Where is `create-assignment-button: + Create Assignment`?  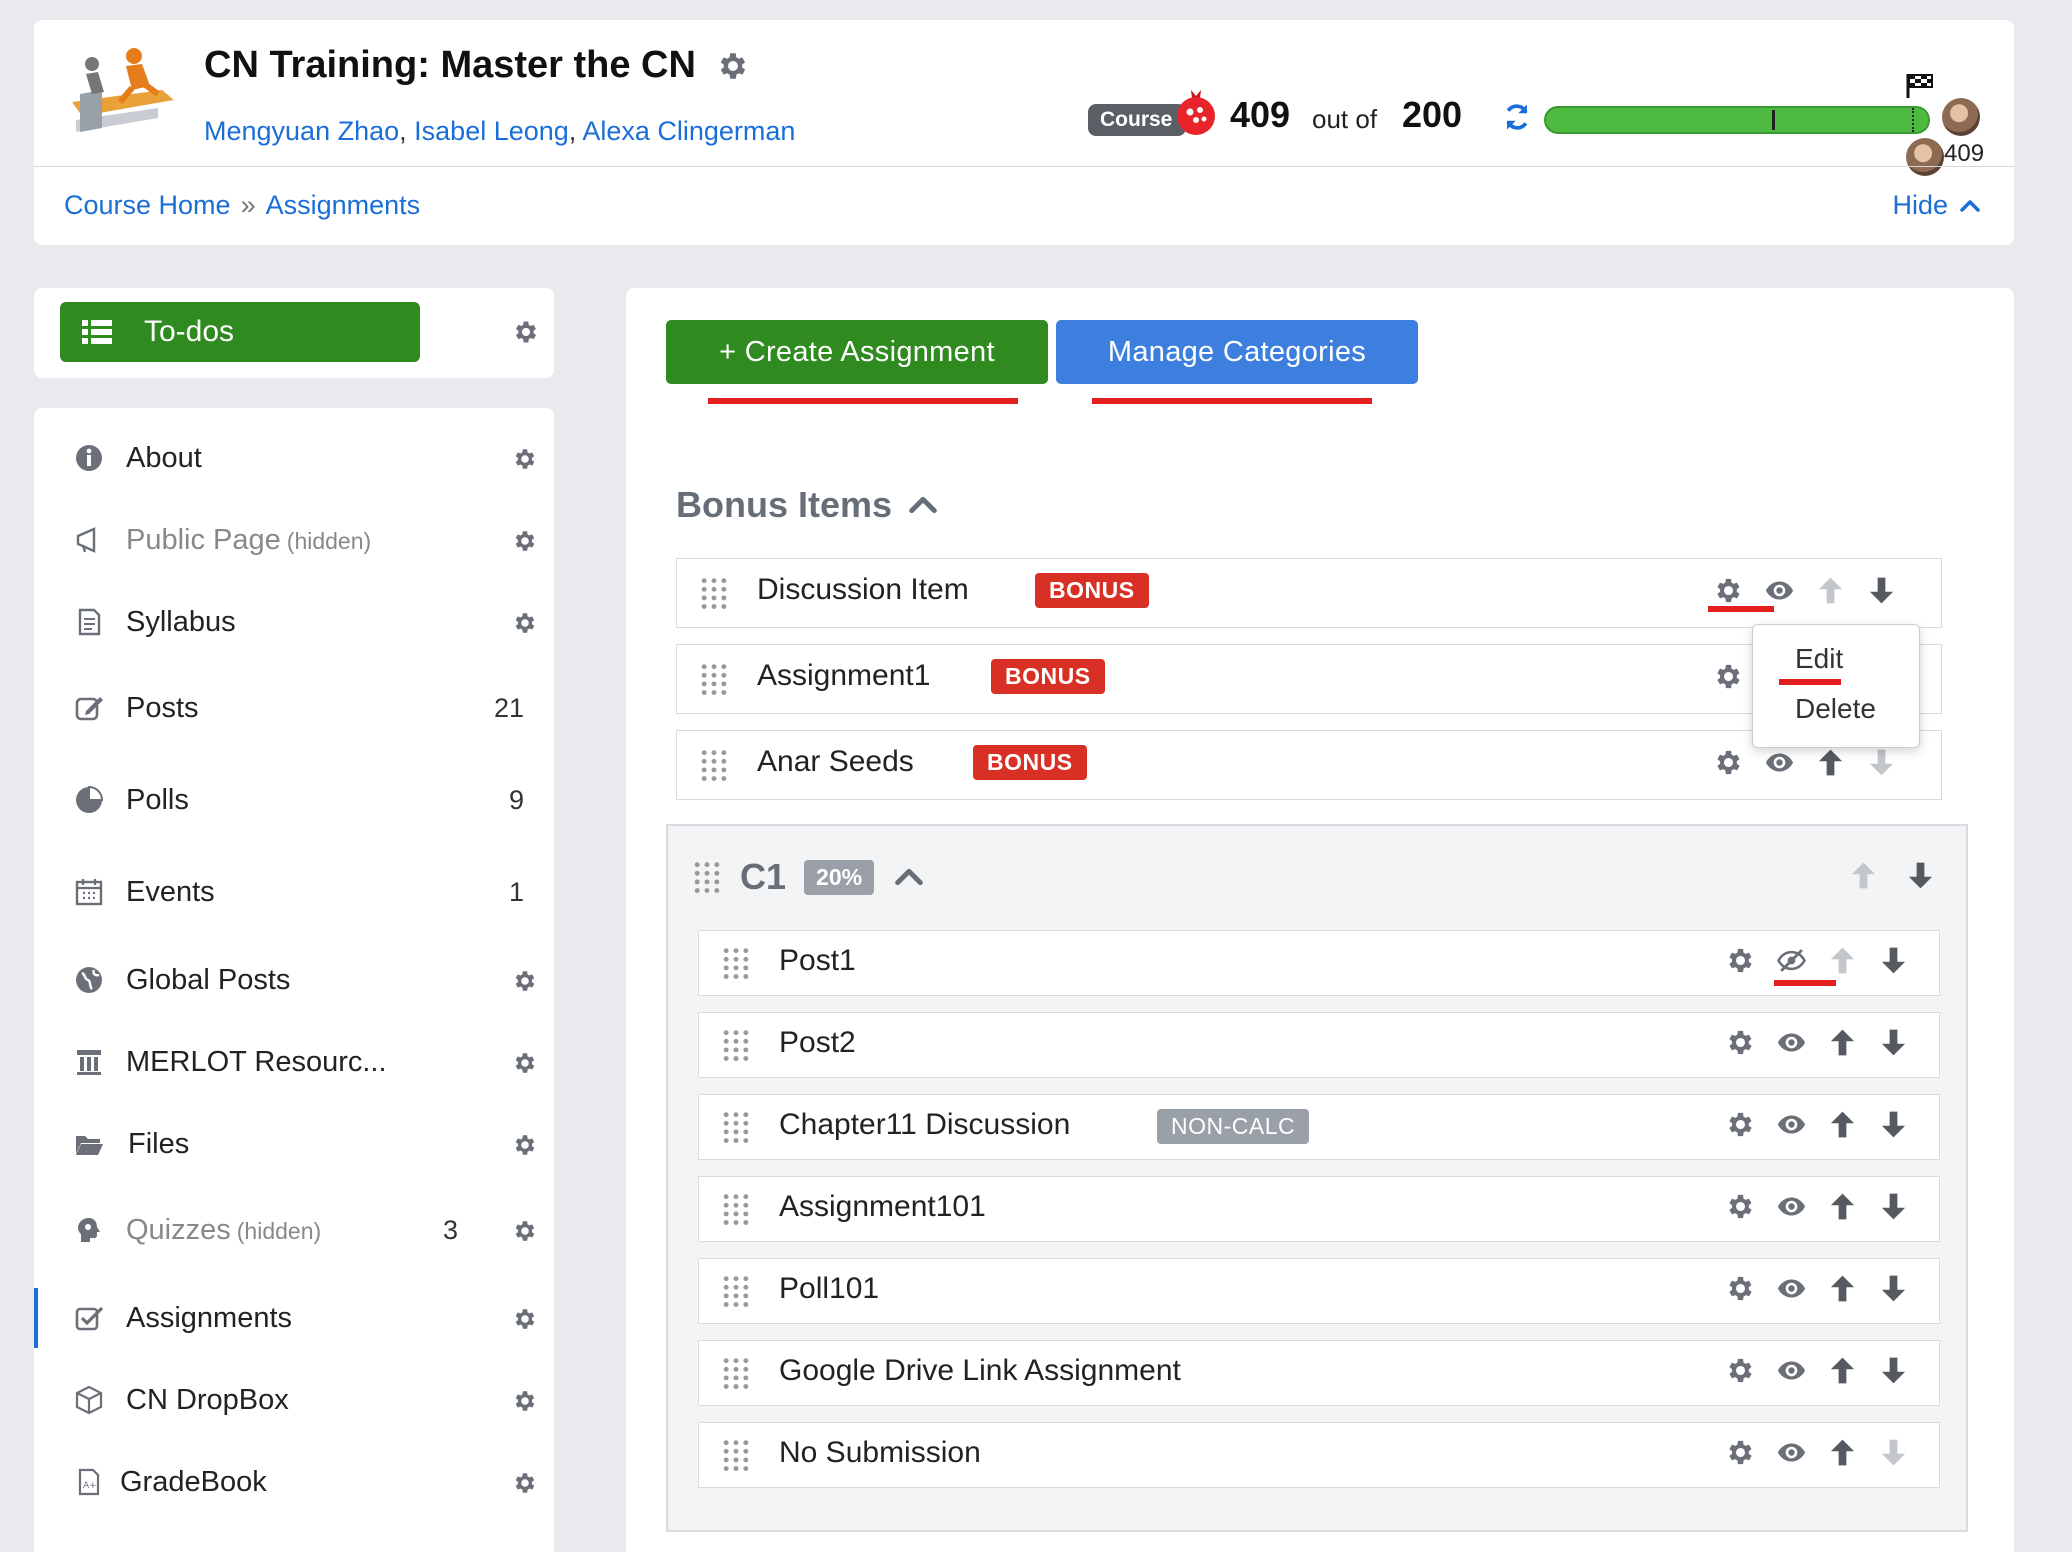 create-assignment-button: + Create Assignment is located at coordinates (857, 352).